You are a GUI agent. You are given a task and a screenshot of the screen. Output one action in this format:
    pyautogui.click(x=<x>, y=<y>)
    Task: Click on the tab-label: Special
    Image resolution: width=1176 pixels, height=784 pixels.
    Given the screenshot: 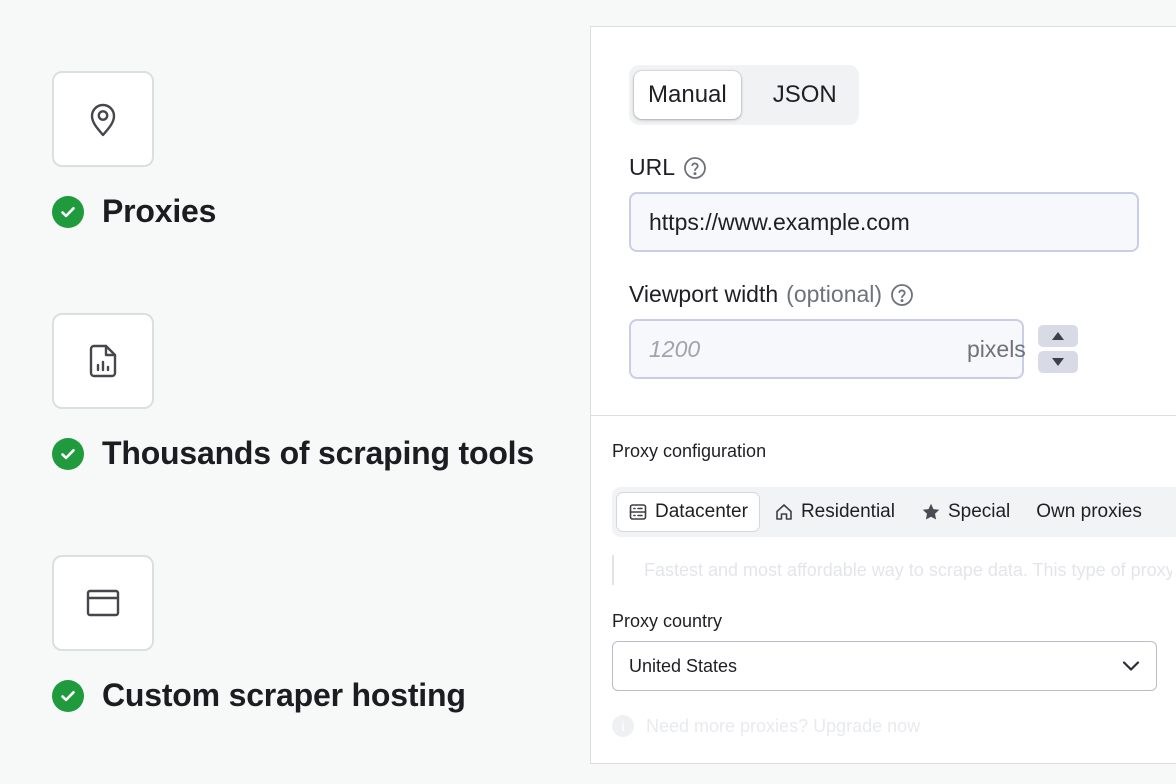 What is the action you would take?
    pyautogui.click(x=979, y=511)
    